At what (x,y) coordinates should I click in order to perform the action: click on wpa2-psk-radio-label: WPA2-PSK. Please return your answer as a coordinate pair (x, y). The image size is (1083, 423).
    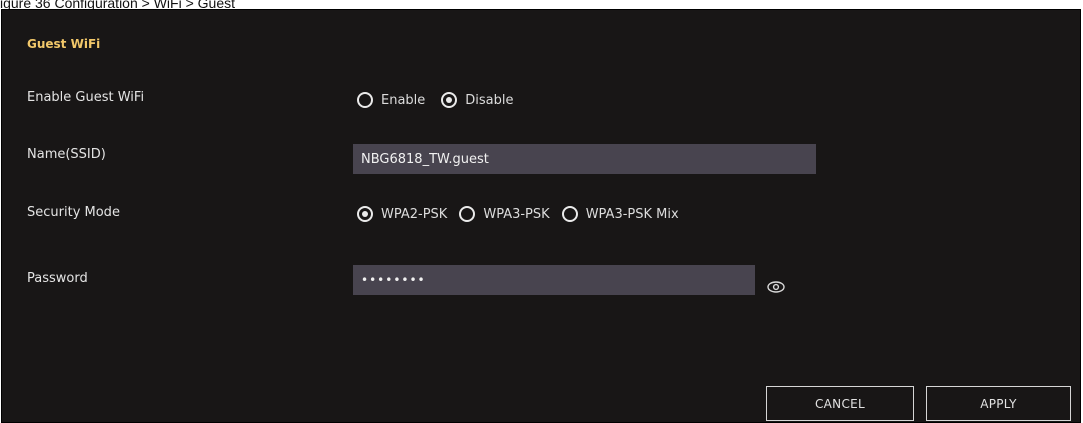
    Looking at the image, I should click on (414, 214).